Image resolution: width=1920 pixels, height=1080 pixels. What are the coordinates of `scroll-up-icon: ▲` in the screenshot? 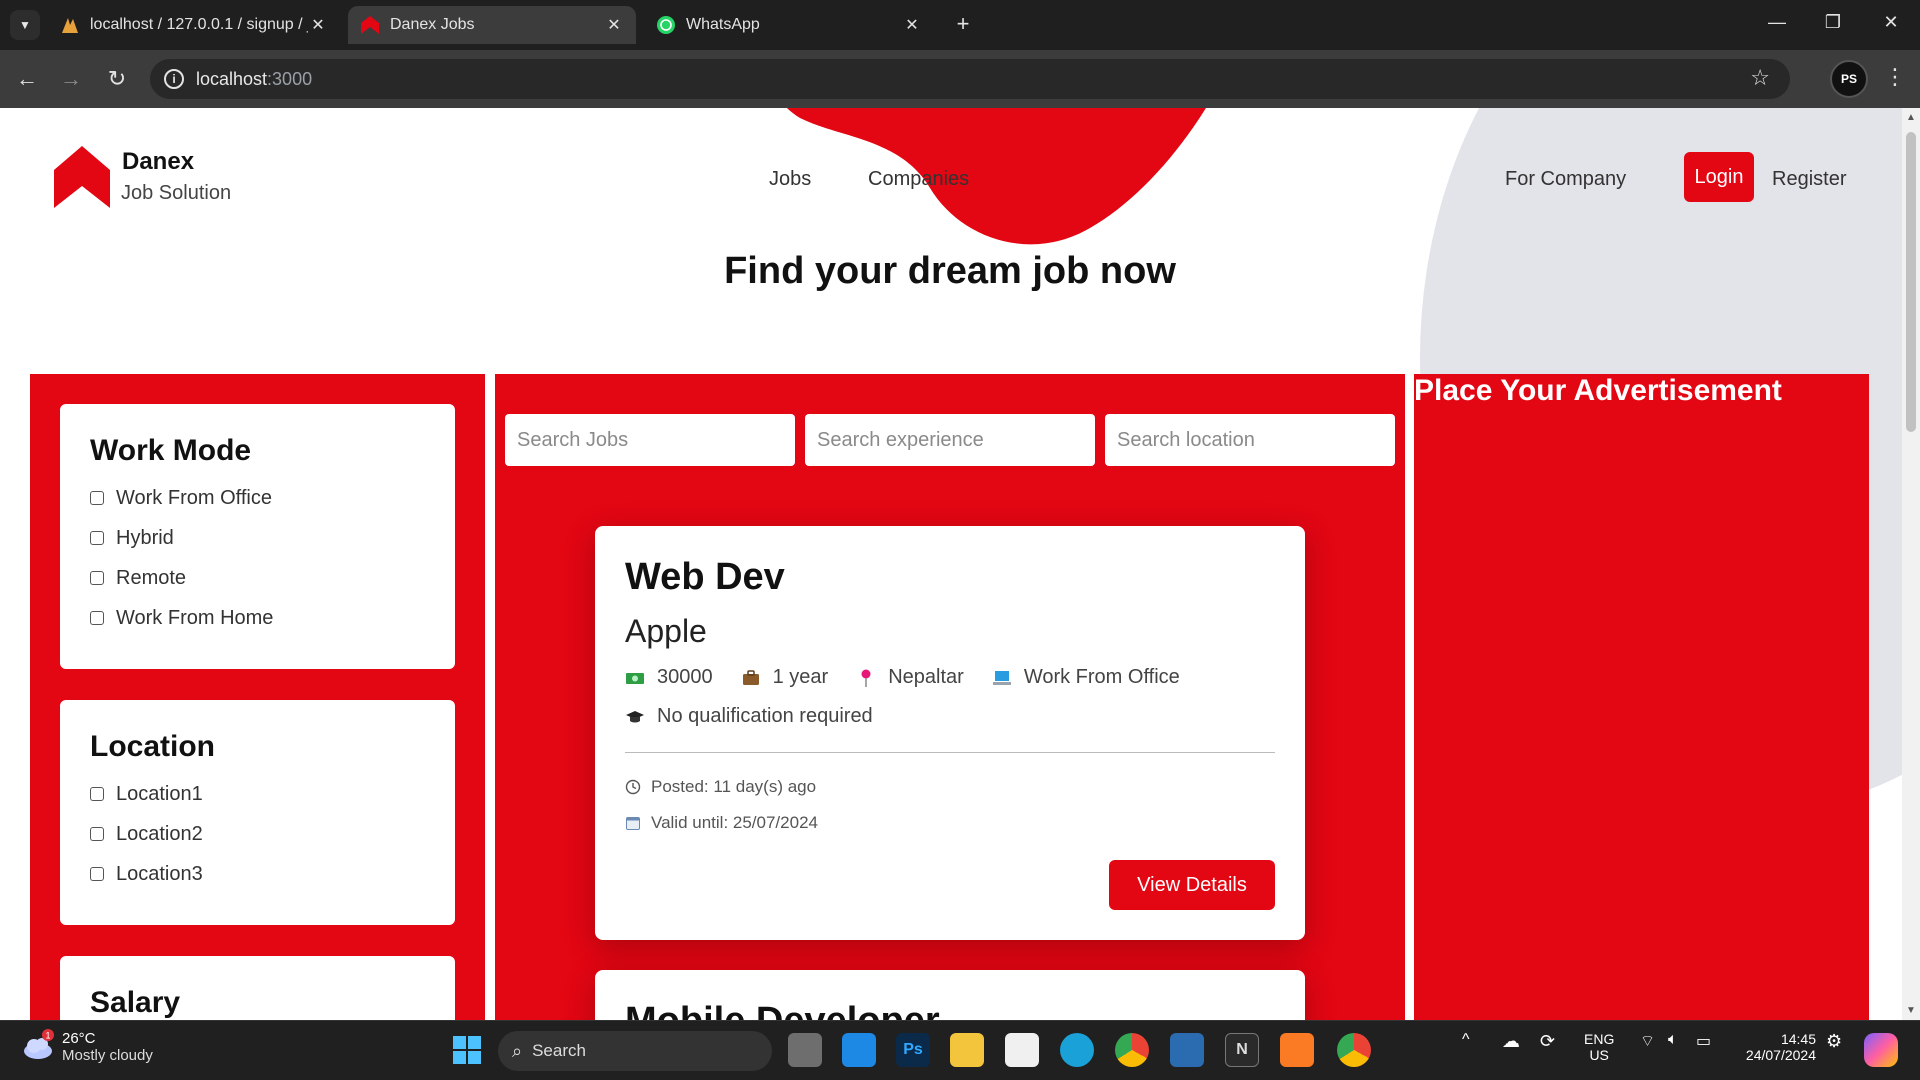 It's located at (1911, 117).